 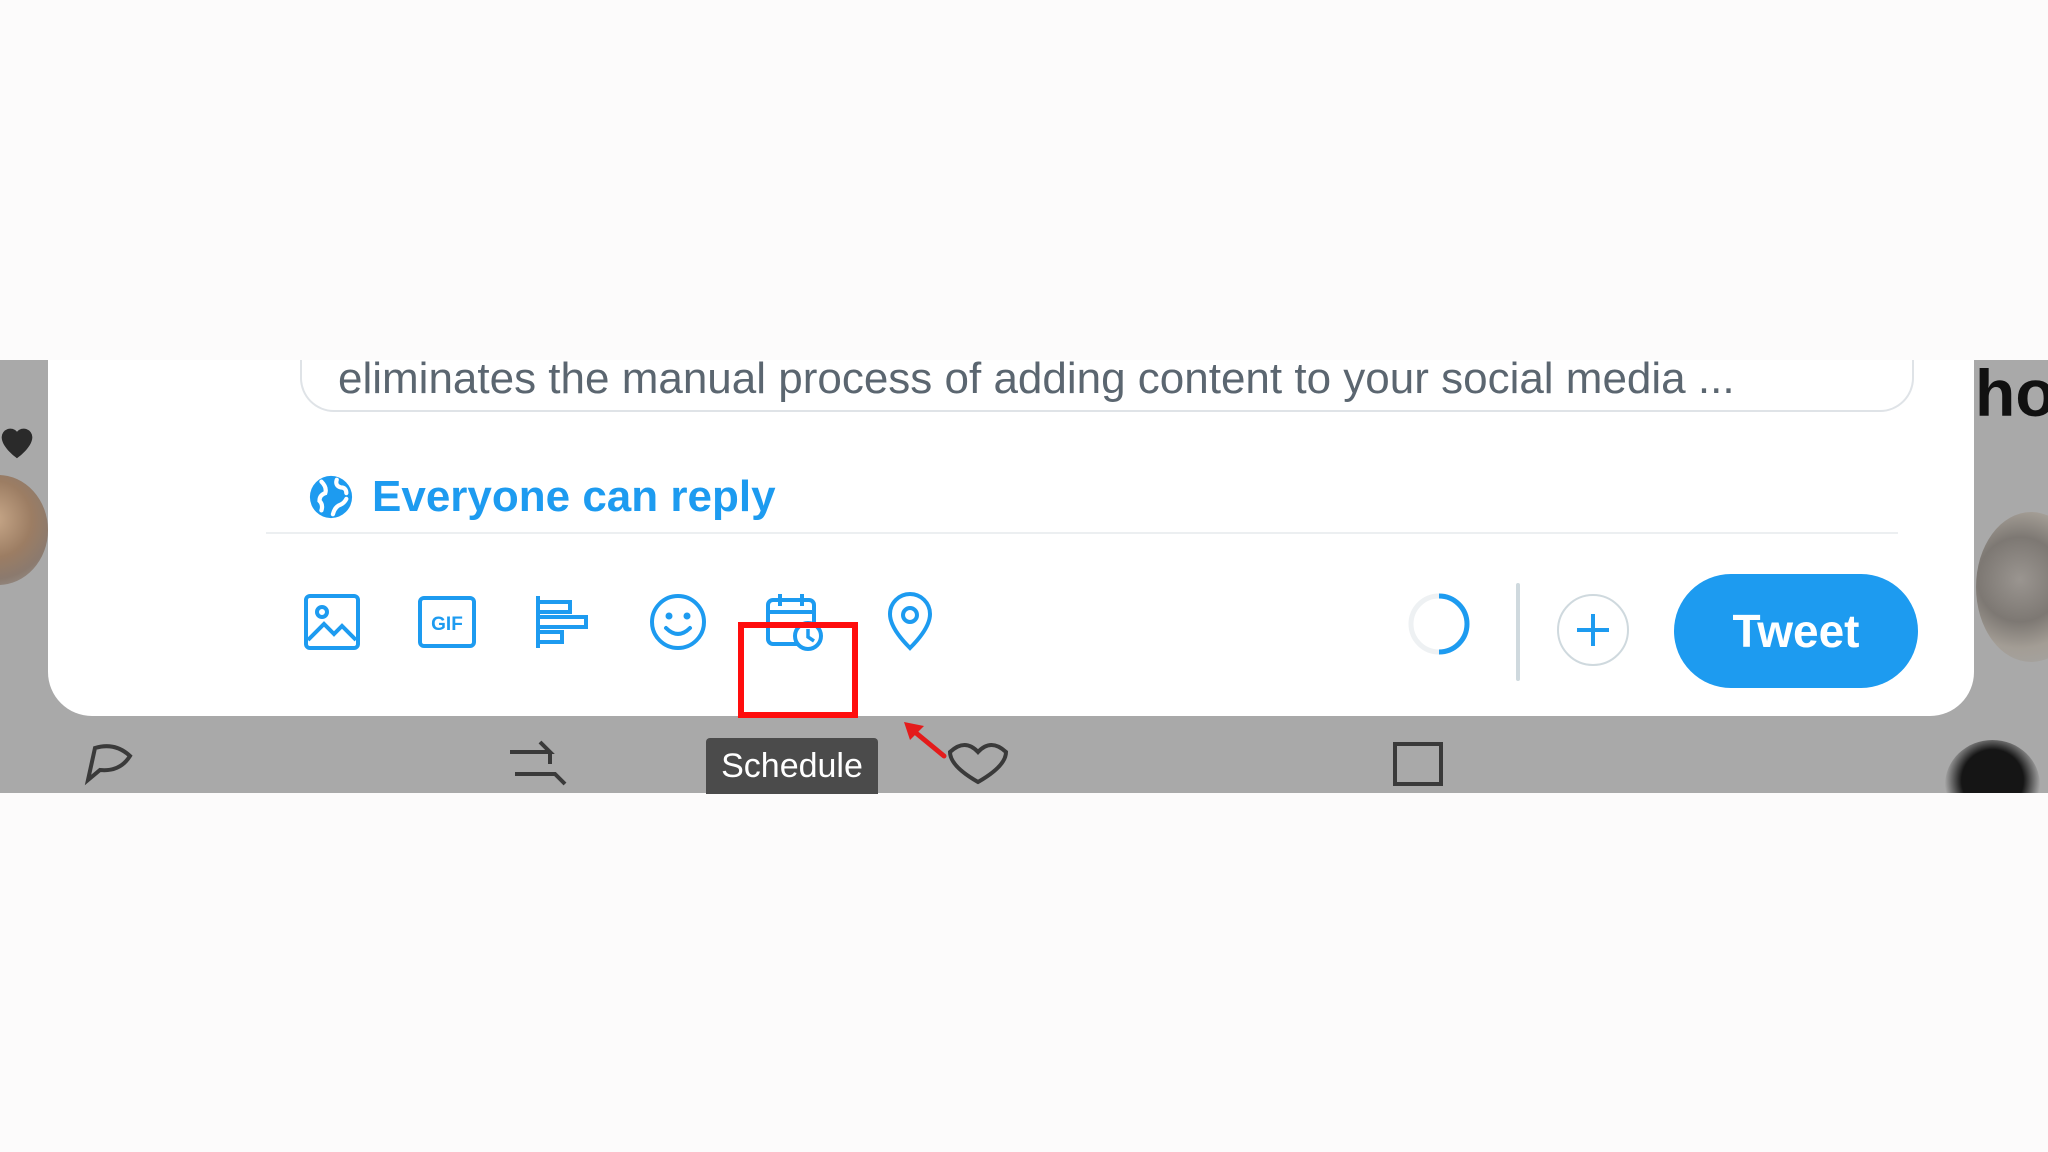 I want to click on globe-icon, so click(x=331, y=497).